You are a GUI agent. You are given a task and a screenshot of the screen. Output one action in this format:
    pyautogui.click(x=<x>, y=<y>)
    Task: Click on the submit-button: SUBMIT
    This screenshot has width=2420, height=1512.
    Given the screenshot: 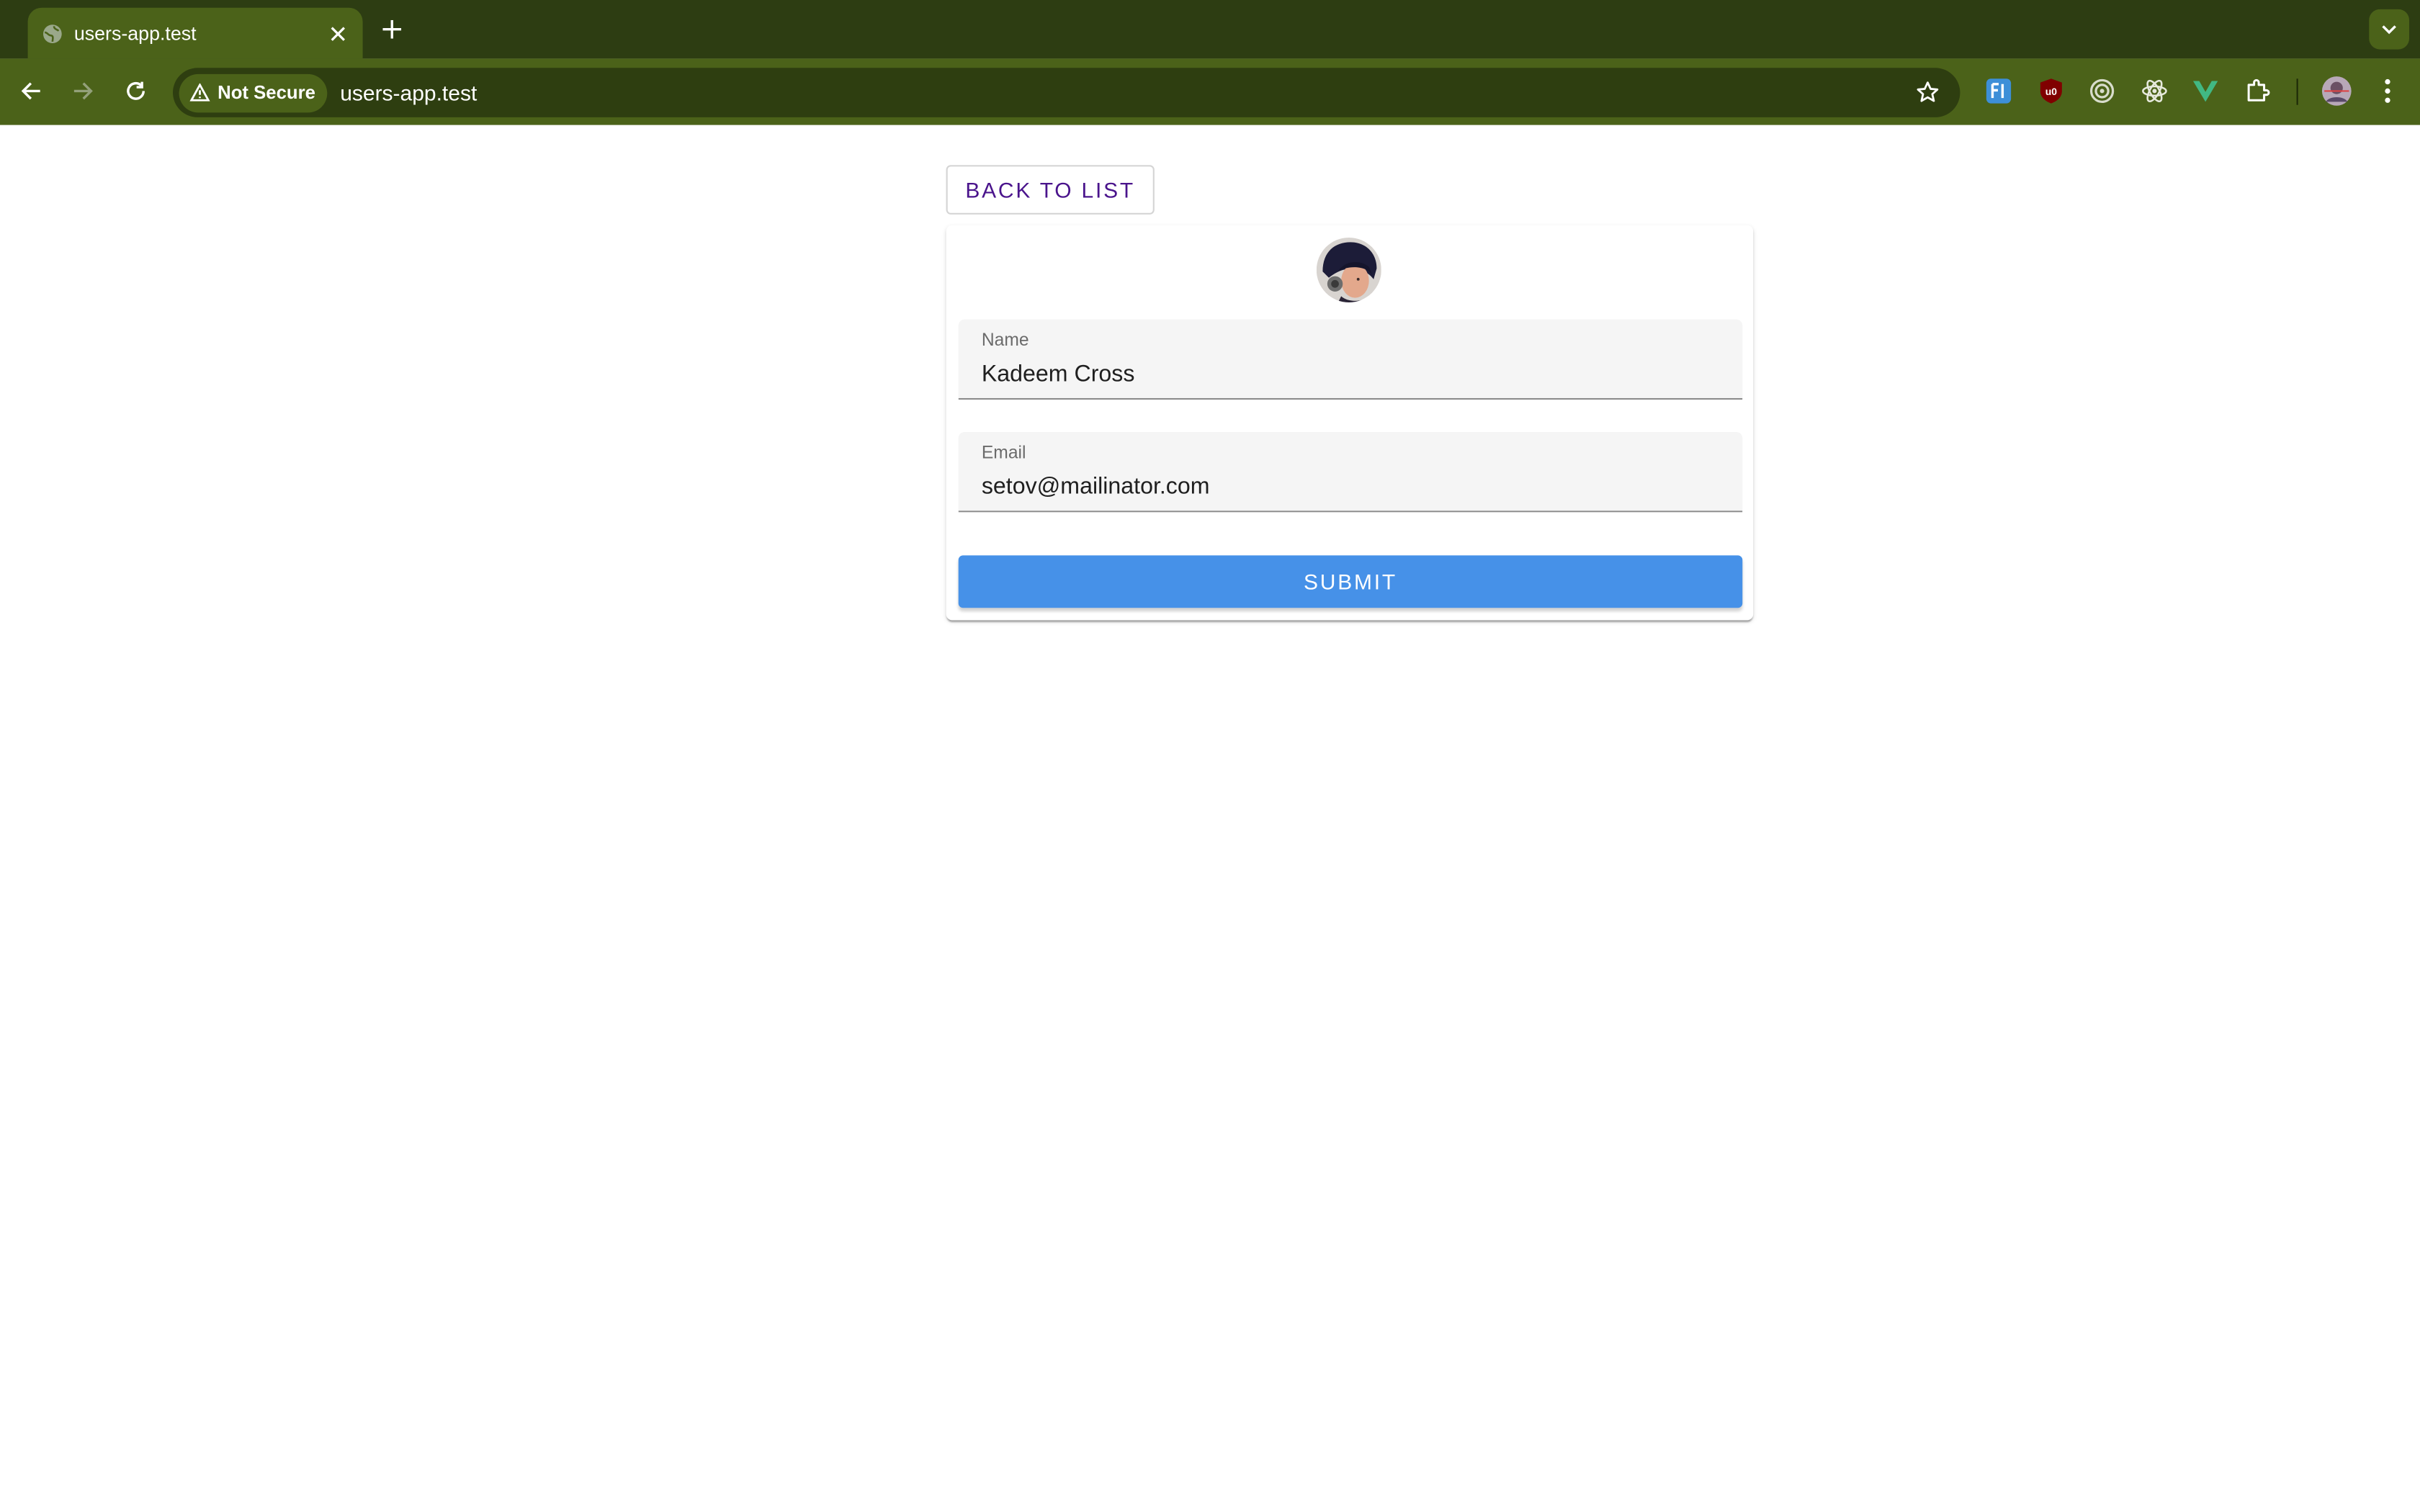 What is the action you would take?
    pyautogui.click(x=1350, y=581)
    